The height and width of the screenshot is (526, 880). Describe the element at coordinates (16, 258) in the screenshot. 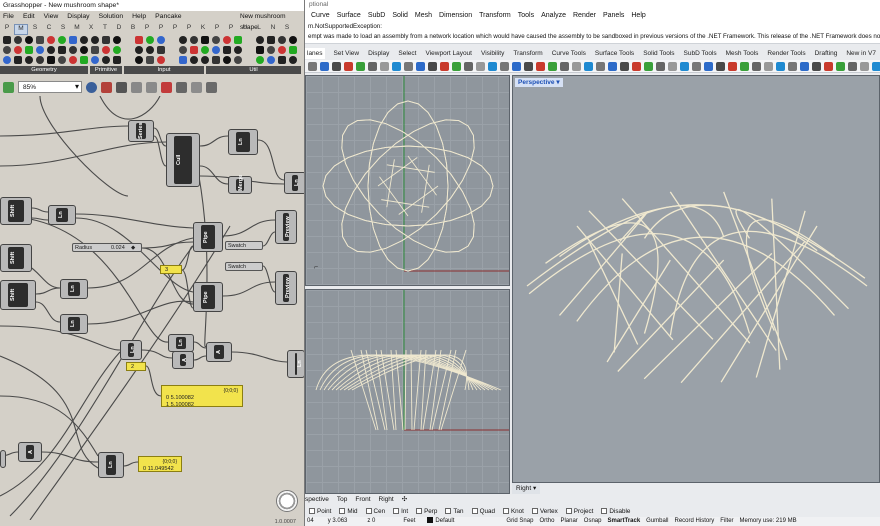

I see `component-shift-2: Shift` at that location.